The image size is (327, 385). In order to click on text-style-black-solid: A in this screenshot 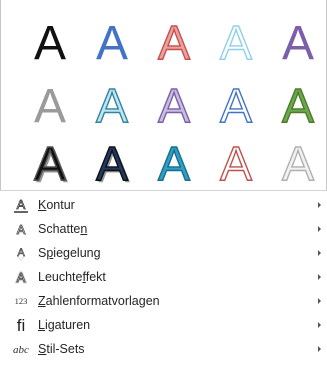, I will do `click(50, 41)`.